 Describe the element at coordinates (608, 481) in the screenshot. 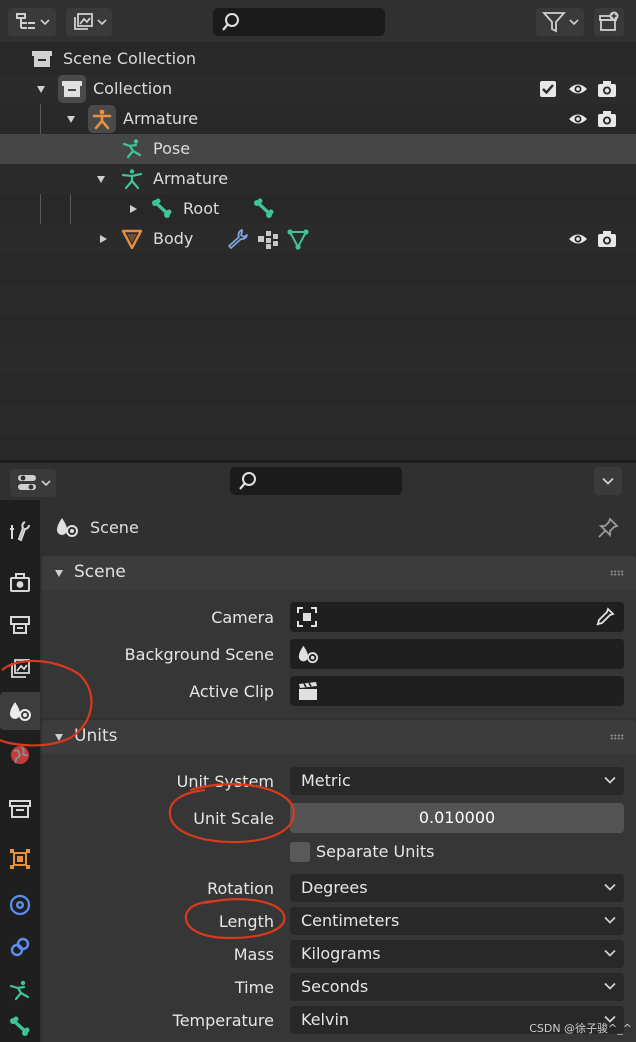

I see `options-dropdown-button` at that location.